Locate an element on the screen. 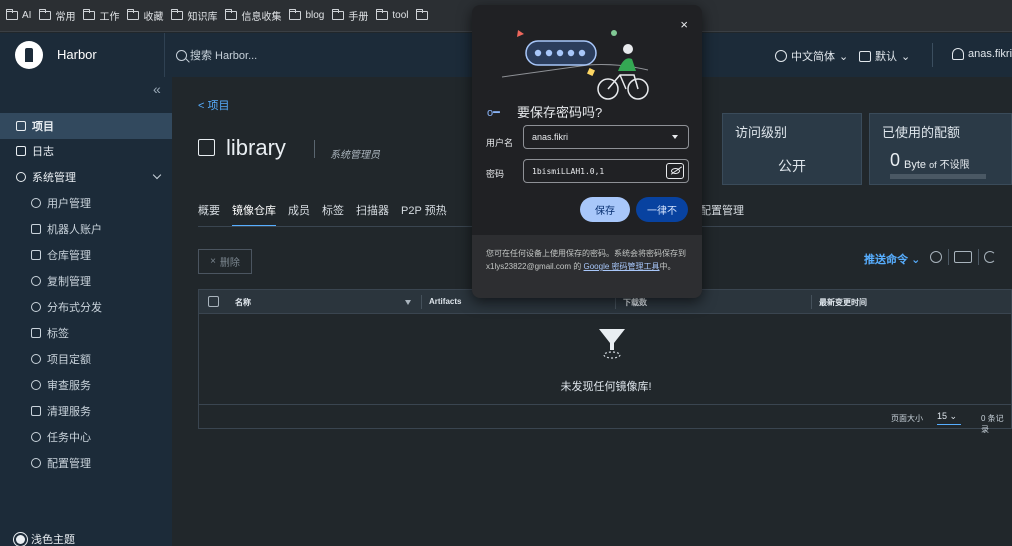  light-theme-toggle: 浅色主题 is located at coordinates (45, 538).